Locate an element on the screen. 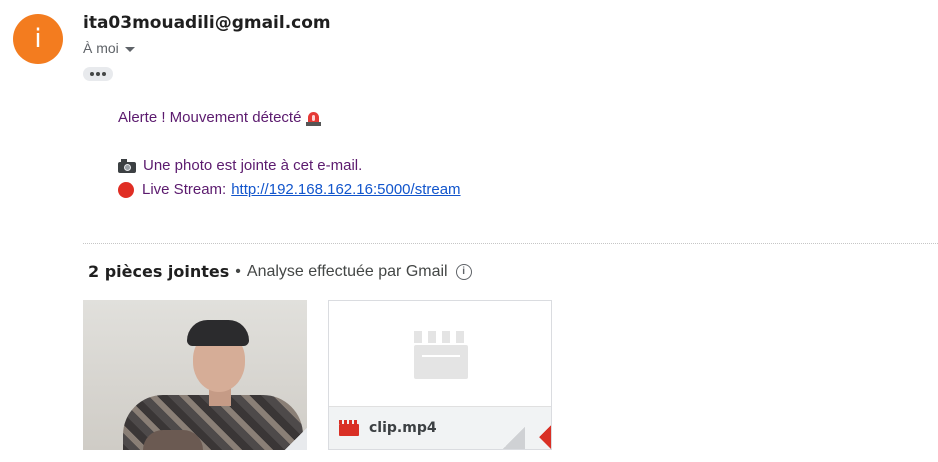  attachment-image-thumbnail is located at coordinates (195, 375).